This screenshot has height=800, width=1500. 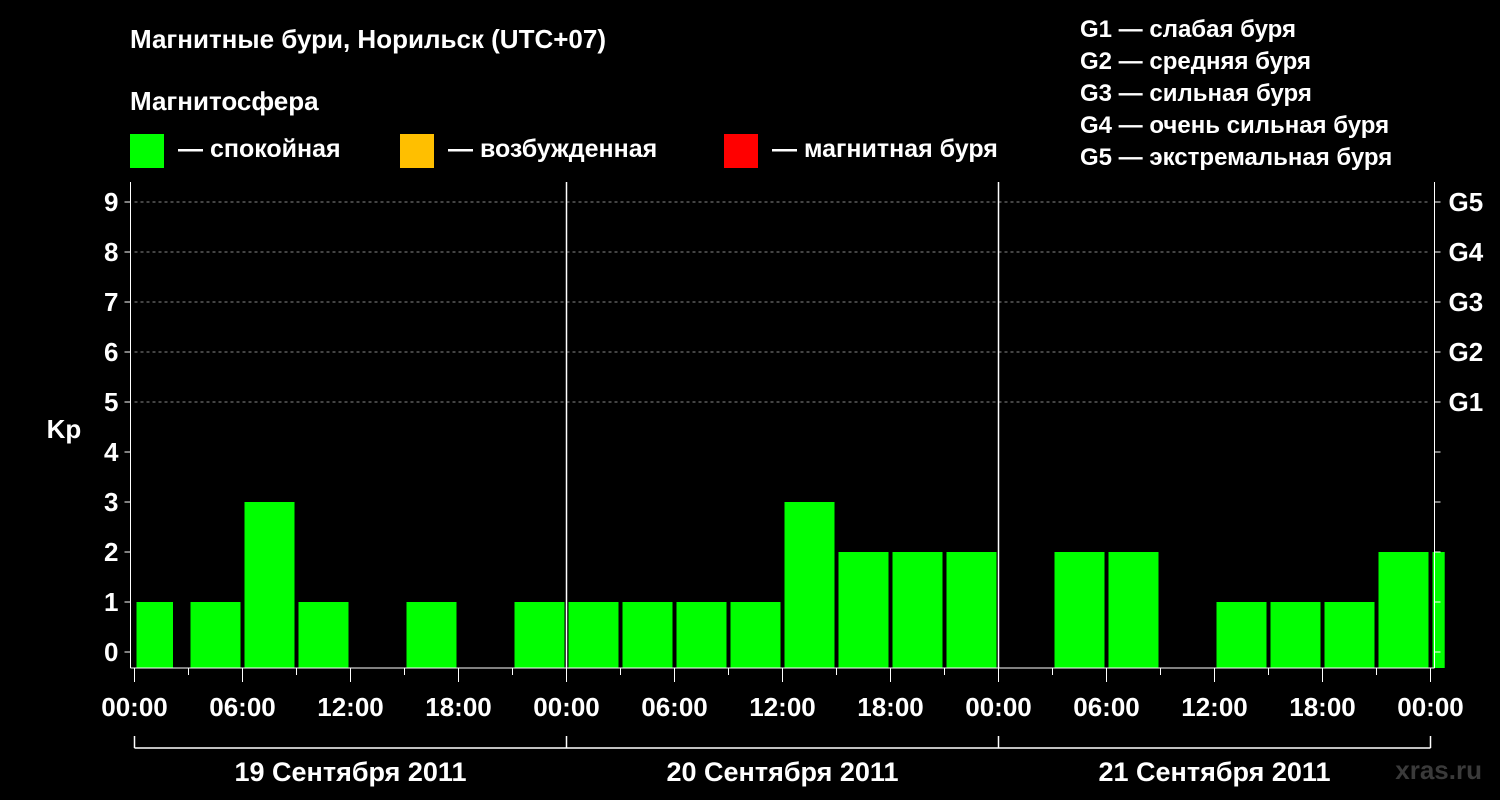 What do you see at coordinates (111, 402) in the screenshot?
I see `y-tick-label: 5` at bounding box center [111, 402].